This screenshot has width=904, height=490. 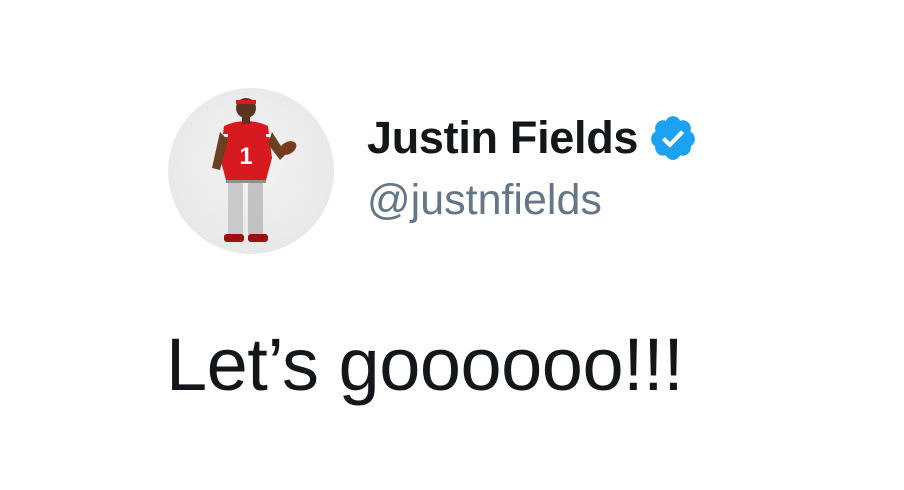 I want to click on name-row: Justin Fields, so click(x=532, y=138).